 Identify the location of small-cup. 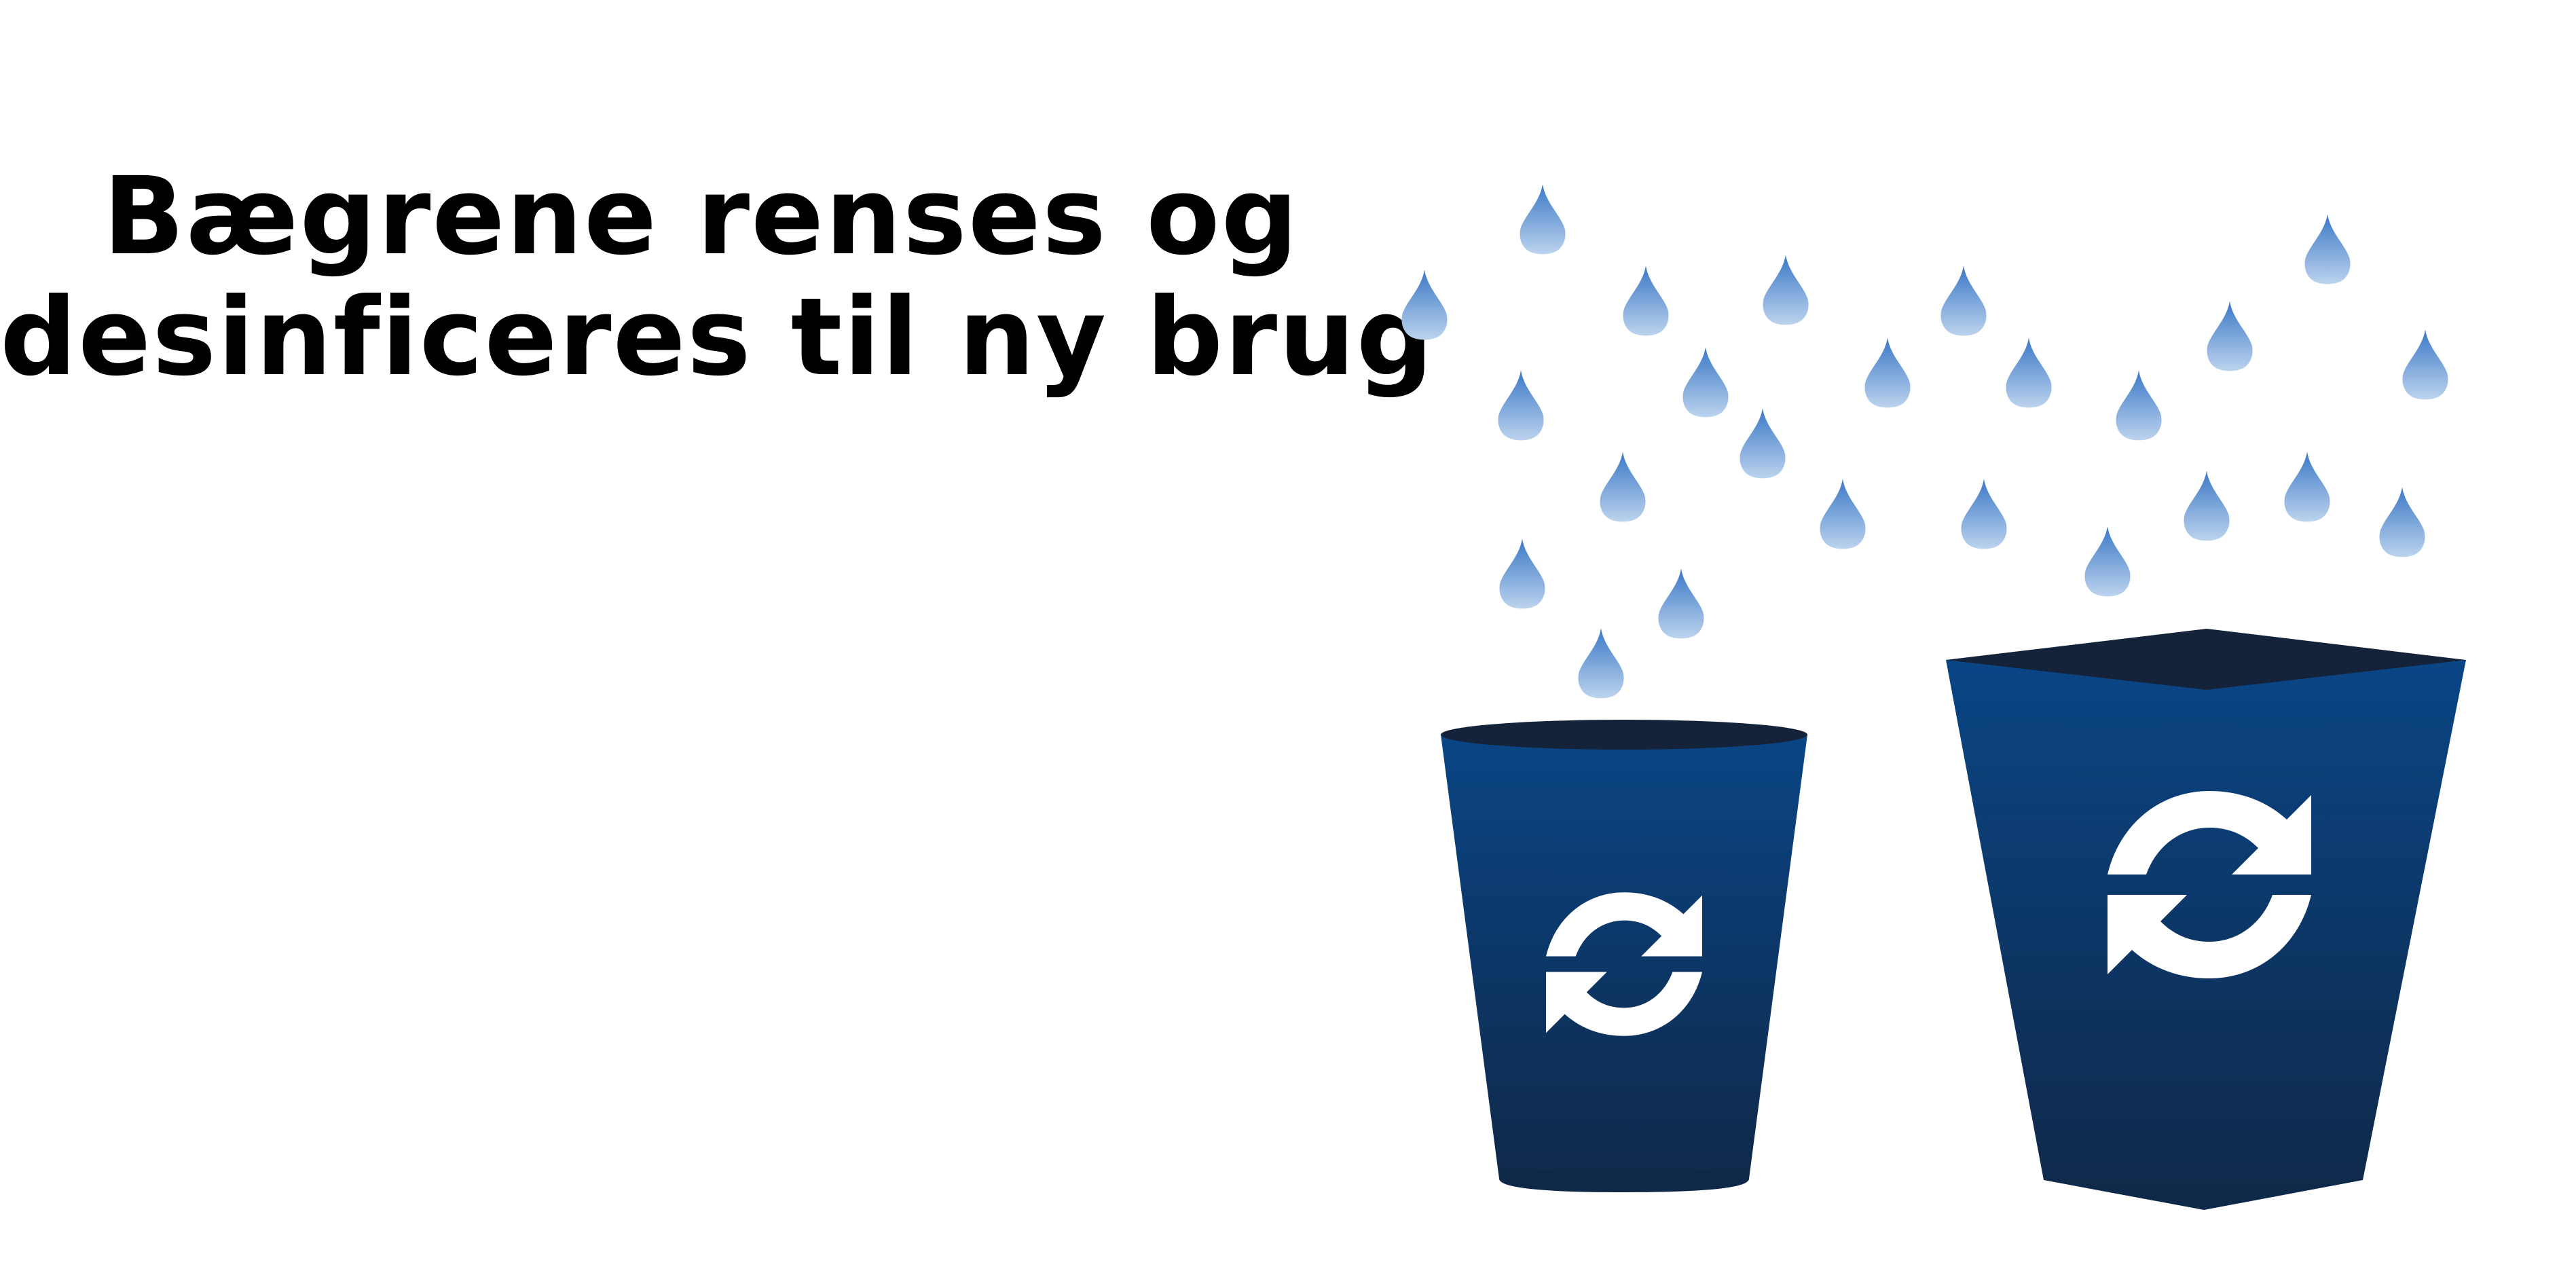
(1624, 956).